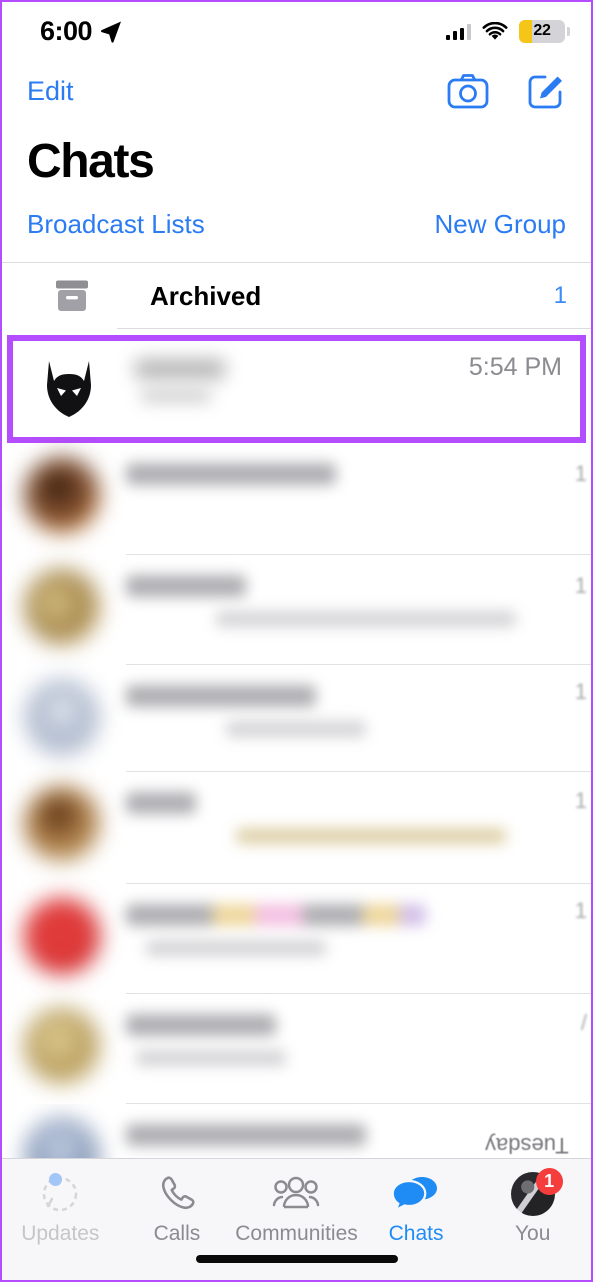 Image resolution: width=593 pixels, height=1282 pixels. I want to click on bottom-tab-bar: Updates Calls Communities Chats 1 You, so click(296, 1219).